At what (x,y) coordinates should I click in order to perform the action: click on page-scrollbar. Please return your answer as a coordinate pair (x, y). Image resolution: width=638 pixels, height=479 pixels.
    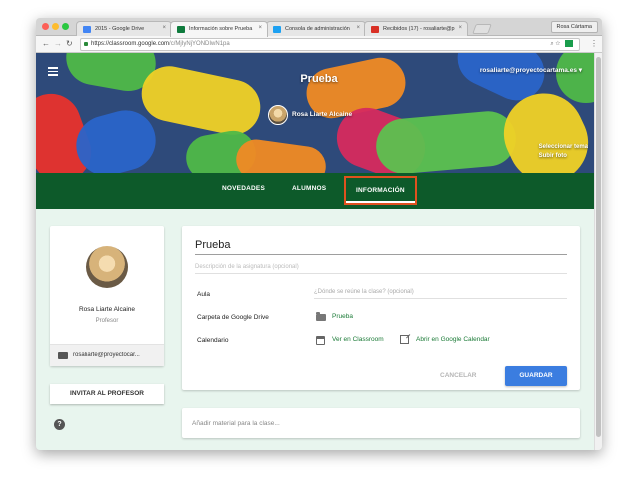
    Looking at the image, I should click on (598, 251).